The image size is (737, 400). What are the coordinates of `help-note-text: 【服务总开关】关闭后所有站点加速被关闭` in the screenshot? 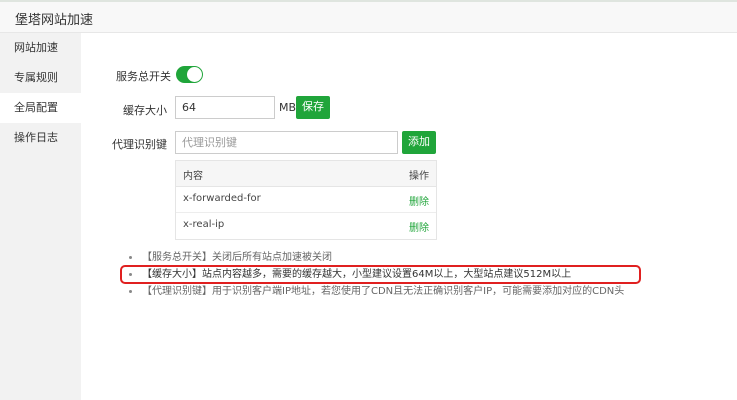 It's located at (237, 257).